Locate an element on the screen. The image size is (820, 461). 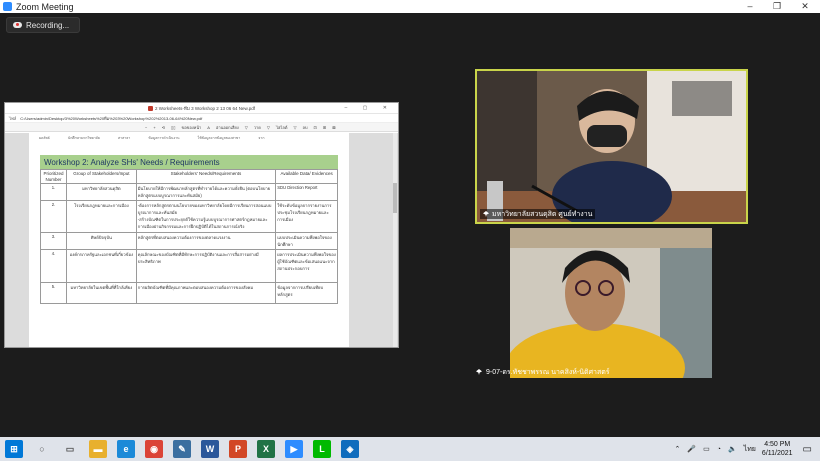
pdf-tool-button: ⊠ is located at coordinates (333, 127).